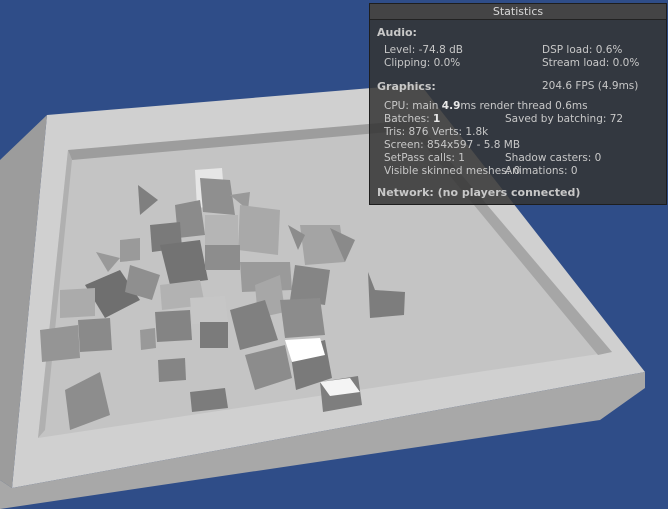 This screenshot has height=509, width=668. What do you see at coordinates (423, 50) in the screenshot?
I see `audio-level: Level: -74.8 dB` at bounding box center [423, 50].